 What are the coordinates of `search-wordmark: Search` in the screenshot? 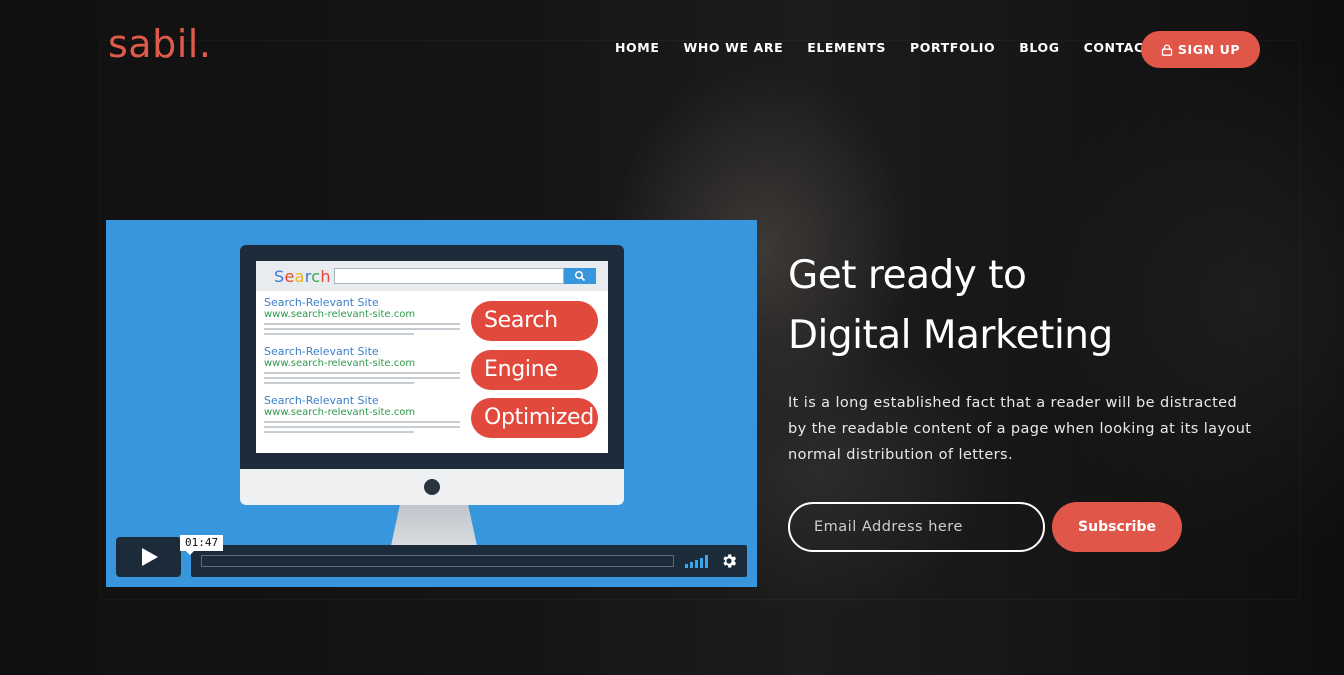 It's located at (302, 276).